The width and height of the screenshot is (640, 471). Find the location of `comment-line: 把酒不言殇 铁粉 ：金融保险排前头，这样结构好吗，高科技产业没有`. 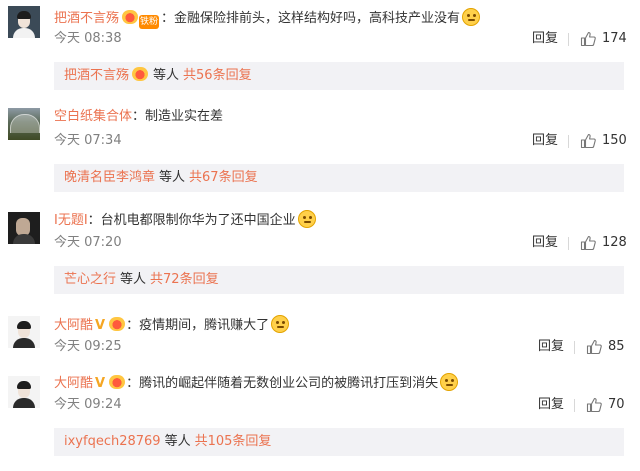

comment-line: 把酒不言殇 铁粉 ：金融保险排前头，这样结构好吗，高科技产业没有 is located at coordinates (267, 18).